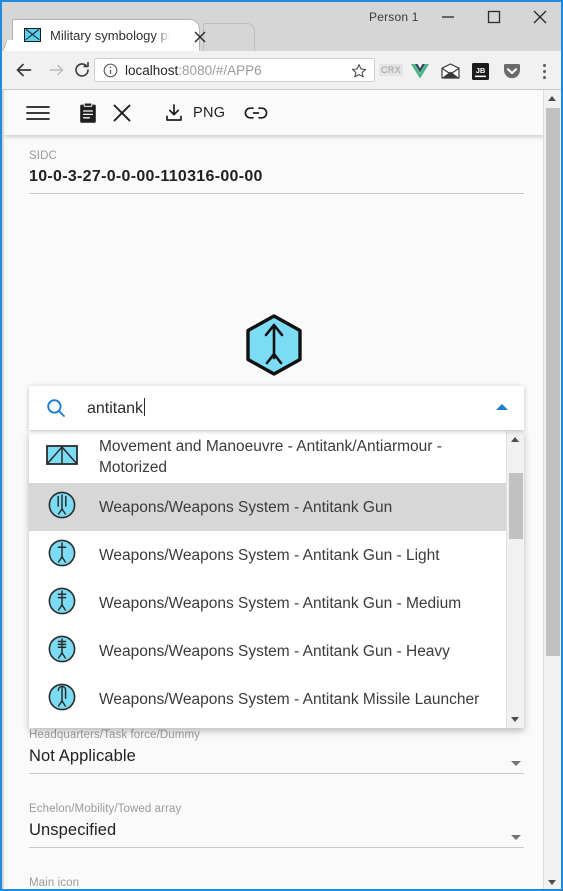  I want to click on download-png-label: PNG, so click(209, 112).